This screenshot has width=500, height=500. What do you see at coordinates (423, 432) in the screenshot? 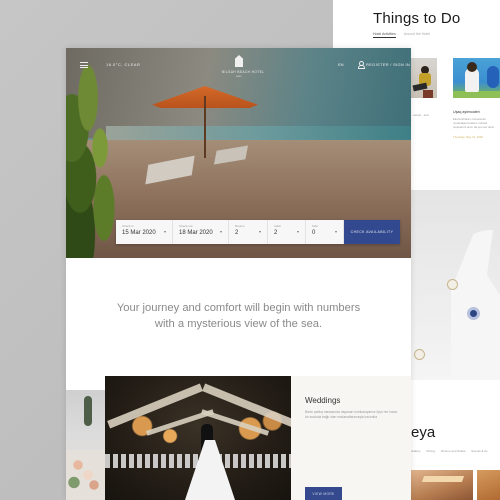
I see `section-title: eya` at bounding box center [423, 432].